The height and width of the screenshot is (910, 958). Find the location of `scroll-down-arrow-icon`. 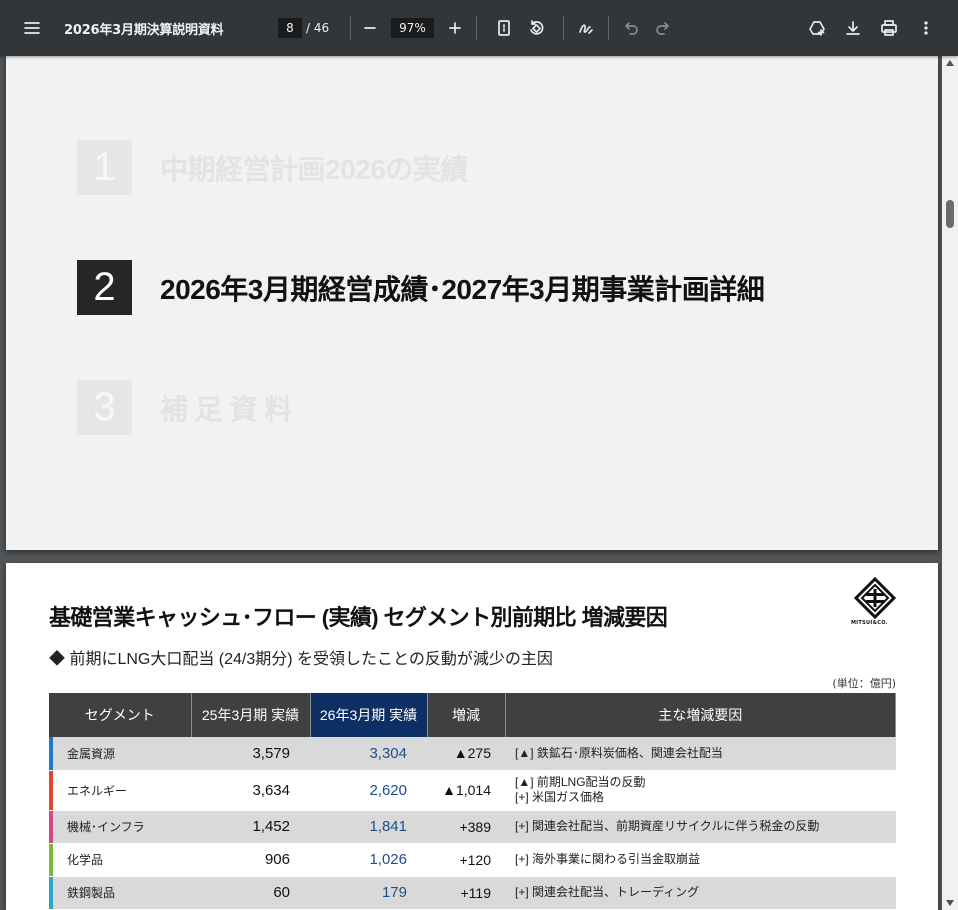

scroll-down-arrow-icon is located at coordinates (950, 903).